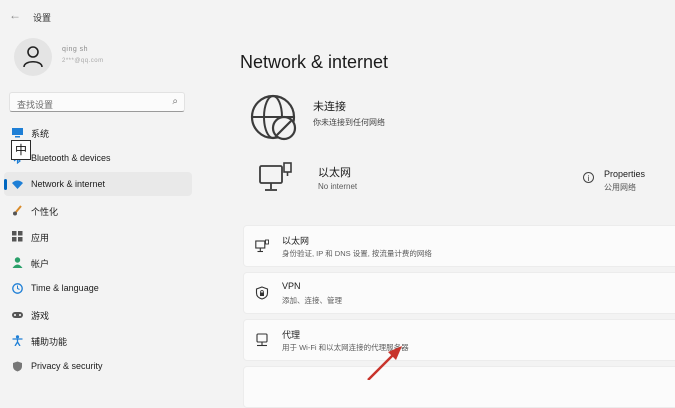 Image resolution: width=675 pixels, height=408 pixels. I want to click on ime-indicator: 中, so click(21, 150).